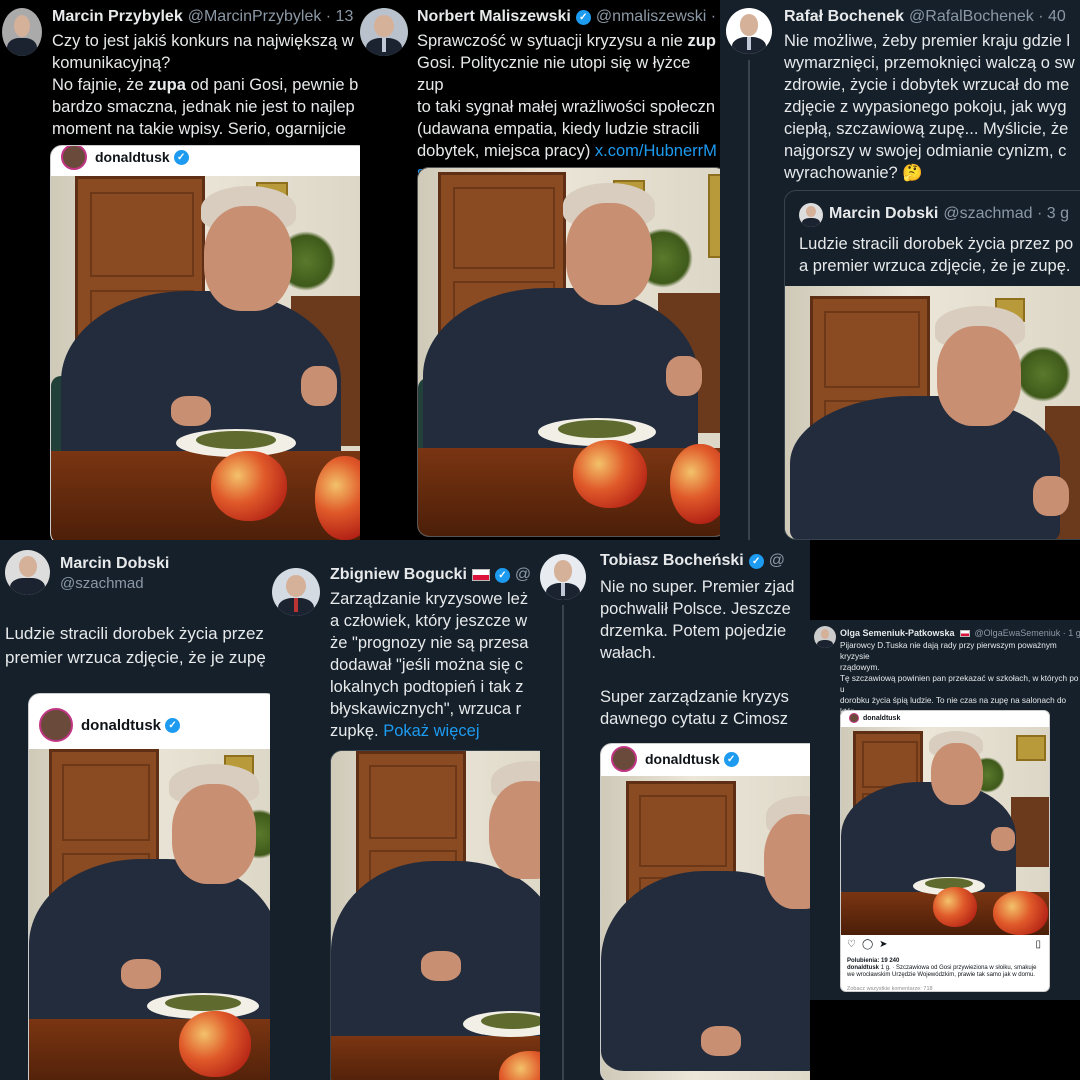 This screenshot has width=1080, height=1080. What do you see at coordinates (494, 17) in the screenshot?
I see `author-name: Norbert Maliszewski` at bounding box center [494, 17].